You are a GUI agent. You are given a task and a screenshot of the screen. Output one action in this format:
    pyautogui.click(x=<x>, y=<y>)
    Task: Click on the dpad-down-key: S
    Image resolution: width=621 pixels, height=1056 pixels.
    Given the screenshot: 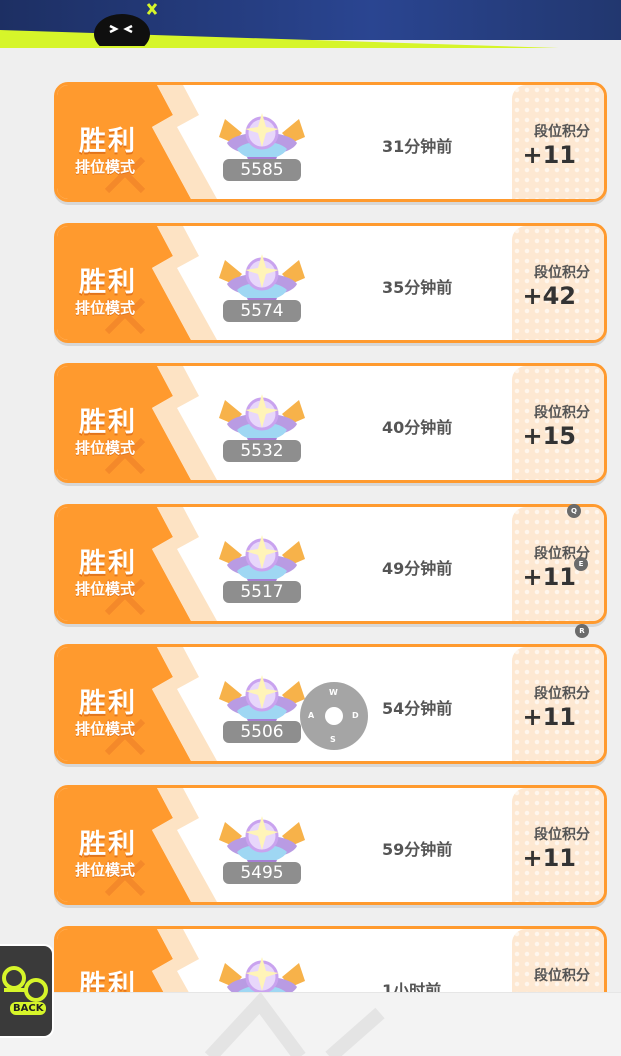 What is the action you would take?
    pyautogui.click(x=333, y=739)
    